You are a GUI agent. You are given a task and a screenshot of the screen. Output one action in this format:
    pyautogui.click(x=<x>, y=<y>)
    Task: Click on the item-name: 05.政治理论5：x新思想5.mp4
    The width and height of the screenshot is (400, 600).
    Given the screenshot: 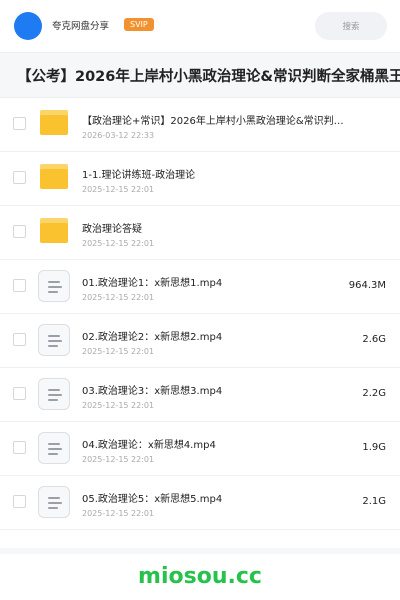 What is the action you would take?
    pyautogui.click(x=152, y=497)
    